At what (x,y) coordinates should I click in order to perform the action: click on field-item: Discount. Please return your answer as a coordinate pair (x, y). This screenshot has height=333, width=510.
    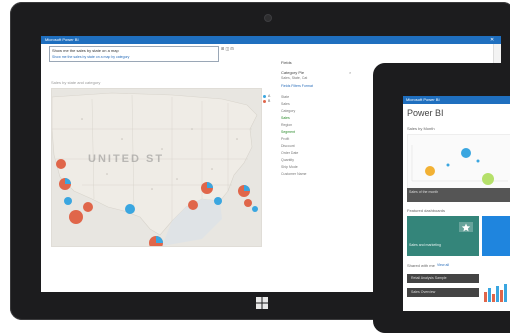
    Looking at the image, I should click on (293, 146).